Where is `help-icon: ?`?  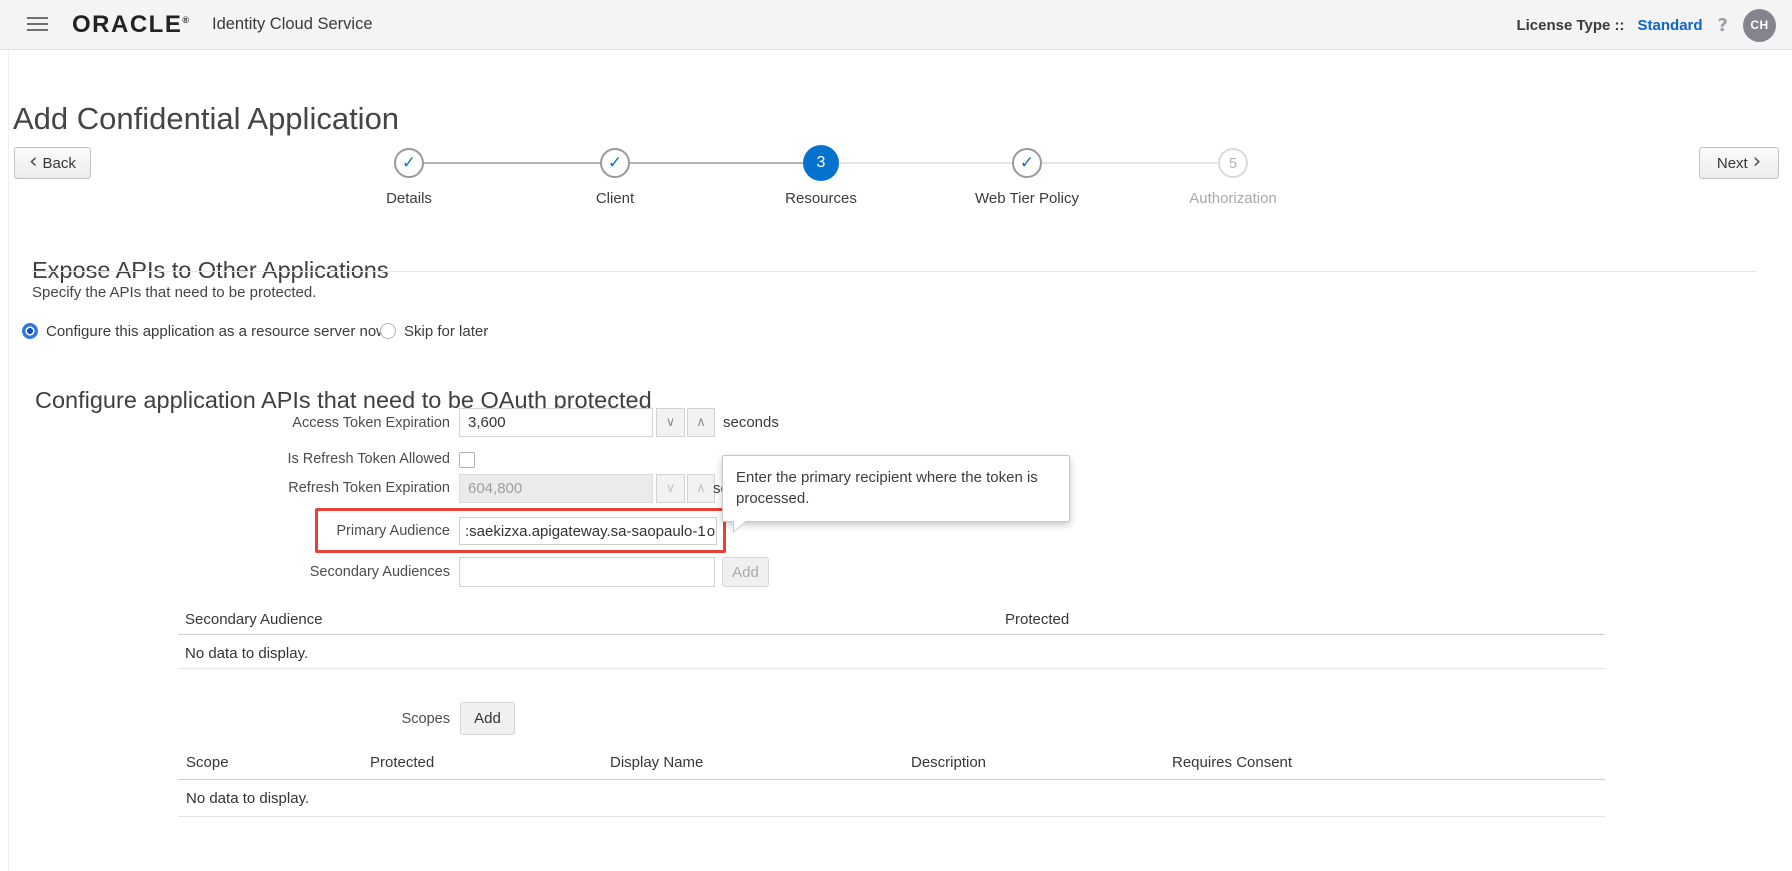
help-icon: ? is located at coordinates (1723, 25).